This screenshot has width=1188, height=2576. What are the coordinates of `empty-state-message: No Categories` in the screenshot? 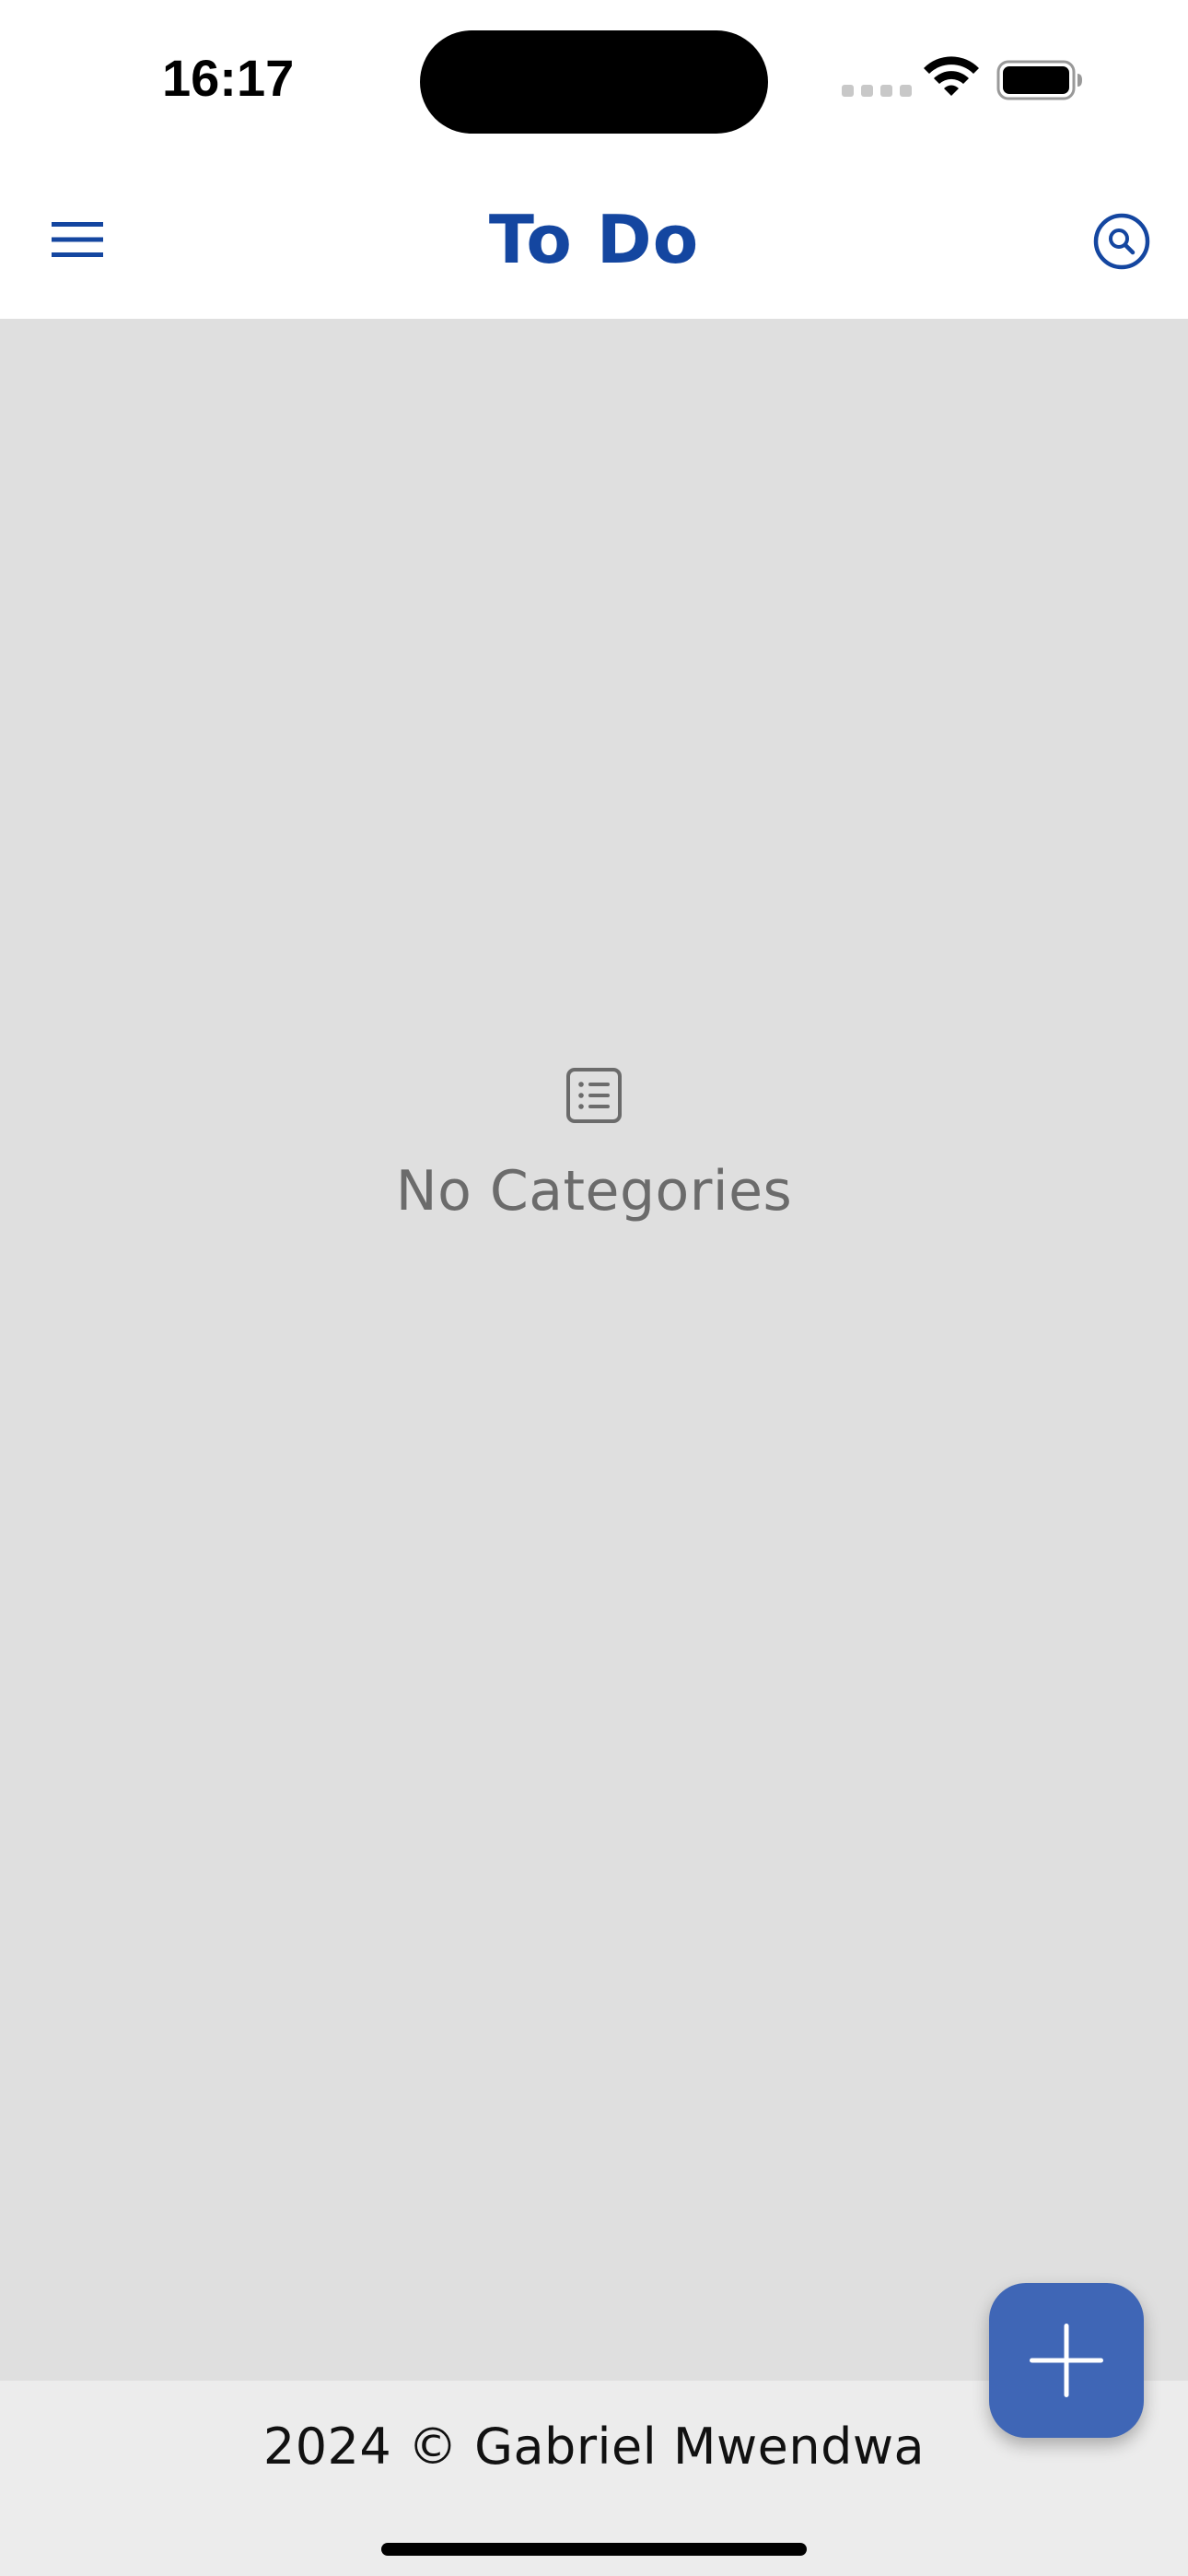 It's located at (594, 1191).